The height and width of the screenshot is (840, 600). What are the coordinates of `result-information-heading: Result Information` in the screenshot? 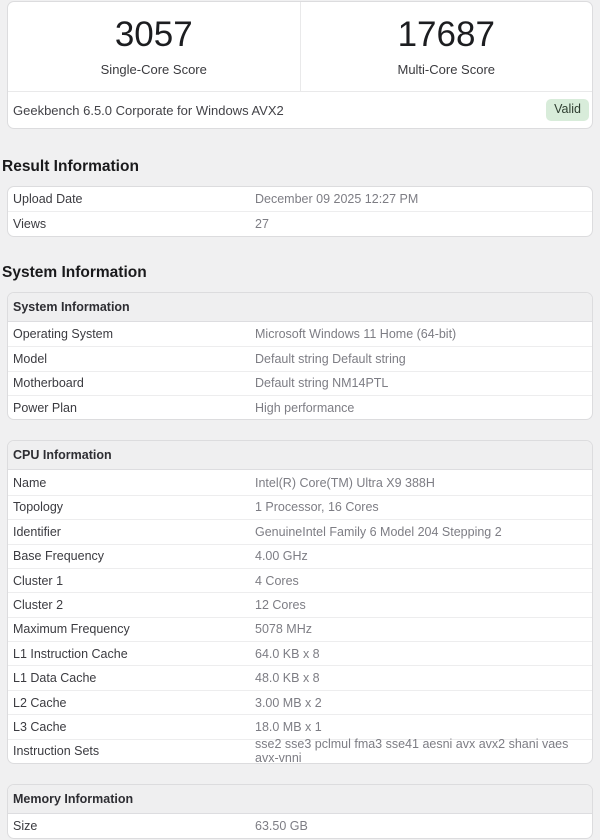 It's located at (70, 166).